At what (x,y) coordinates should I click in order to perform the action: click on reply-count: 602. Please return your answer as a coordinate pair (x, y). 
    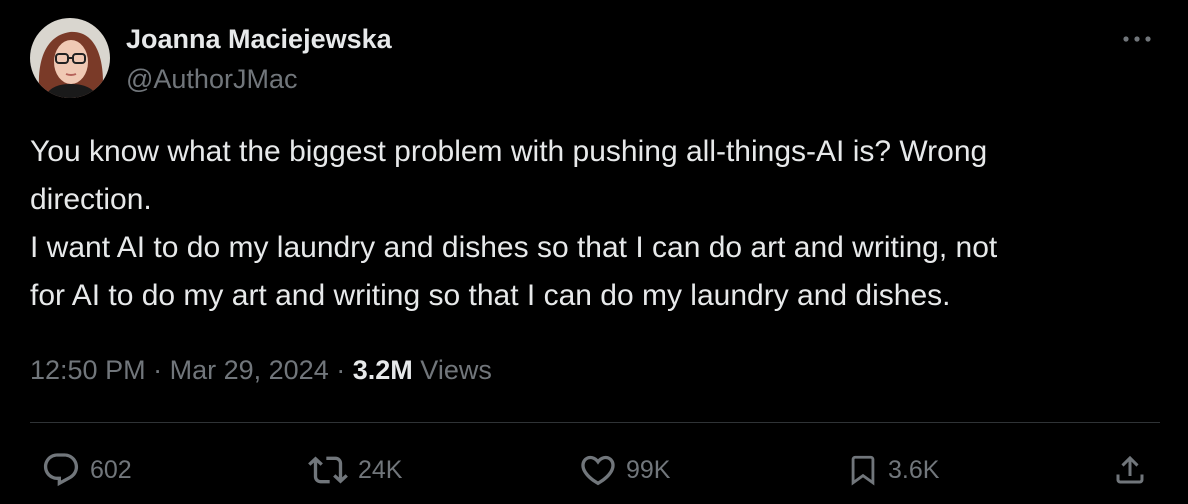
    Looking at the image, I should click on (111, 469).